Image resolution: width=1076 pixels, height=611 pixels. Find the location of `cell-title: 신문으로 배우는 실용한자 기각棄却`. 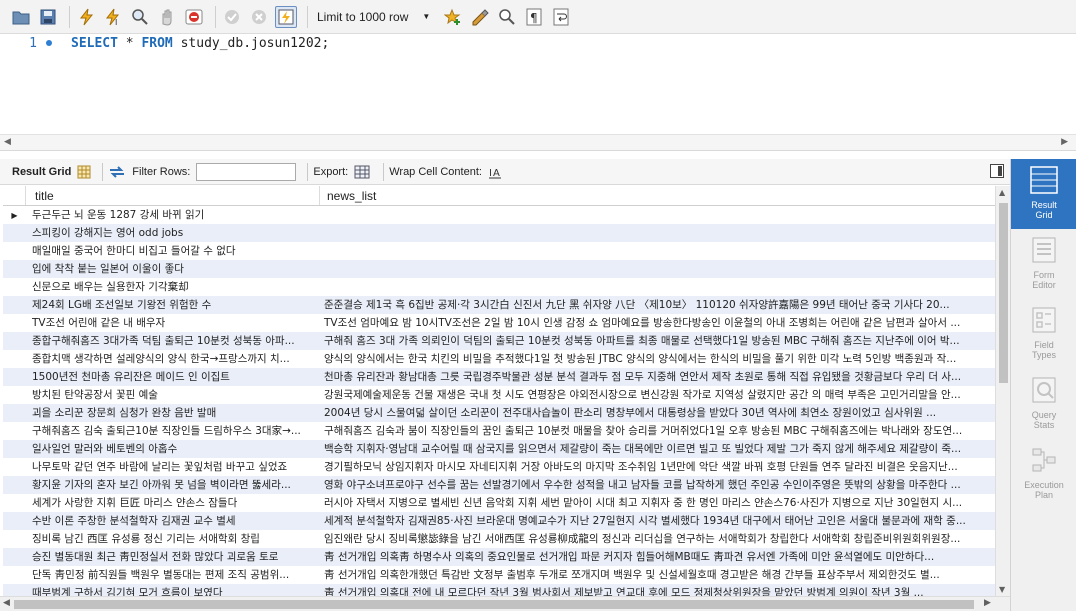

cell-title: 신문으로 배우는 실용한자 기각棄却 is located at coordinates (173, 287).